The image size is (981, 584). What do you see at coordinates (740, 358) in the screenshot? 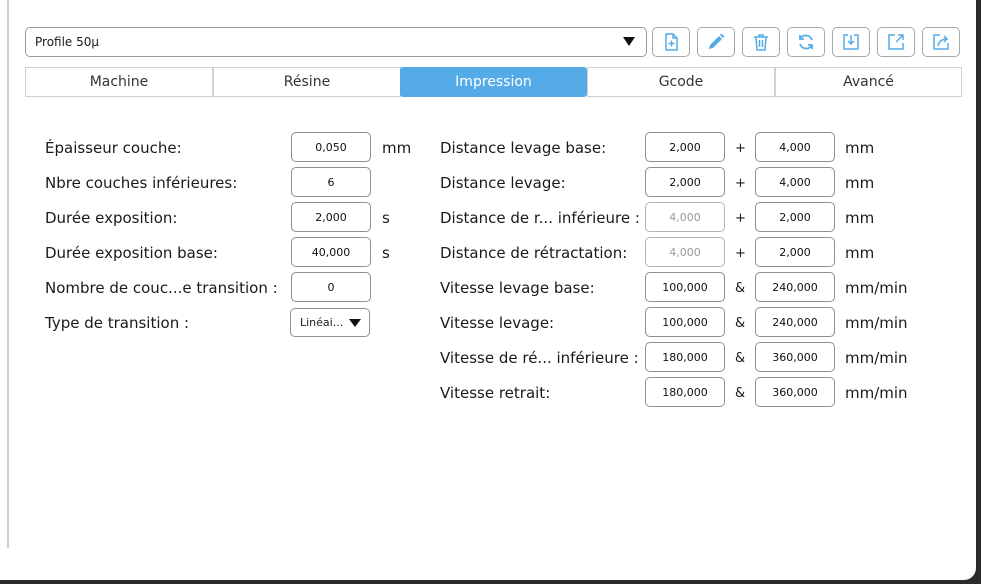
I see `bottom-retract-speed-operator: &` at bounding box center [740, 358].